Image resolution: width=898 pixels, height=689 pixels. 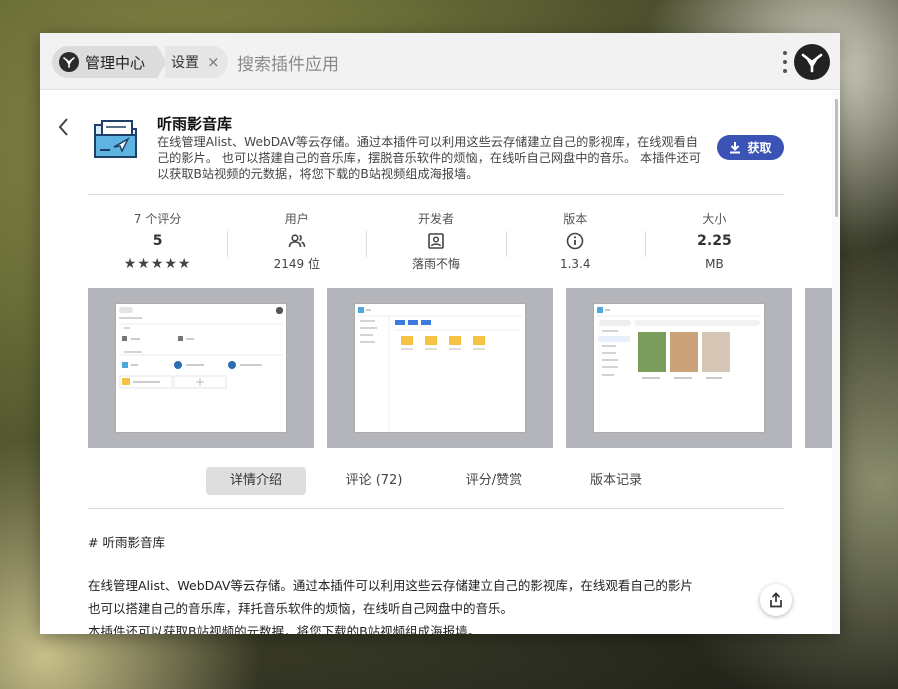 I want to click on breadcrumb-home: 管理中心, so click(x=105, y=62).